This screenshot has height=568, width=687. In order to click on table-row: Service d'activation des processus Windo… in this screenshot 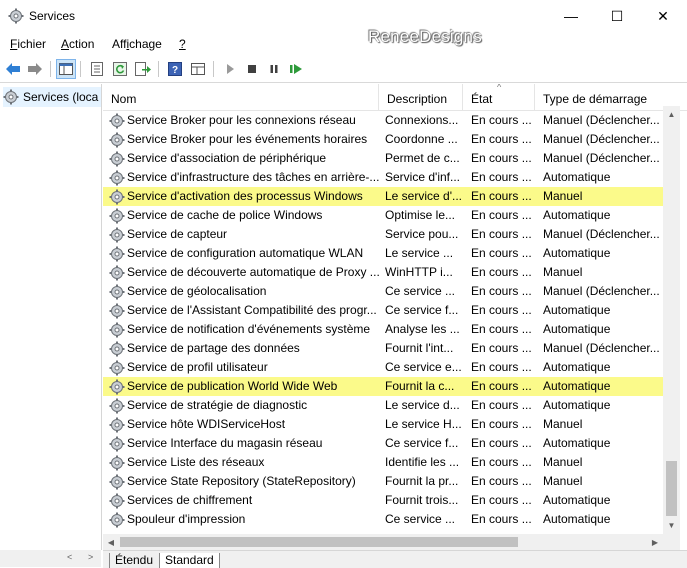, I will do `click(383, 196)`.